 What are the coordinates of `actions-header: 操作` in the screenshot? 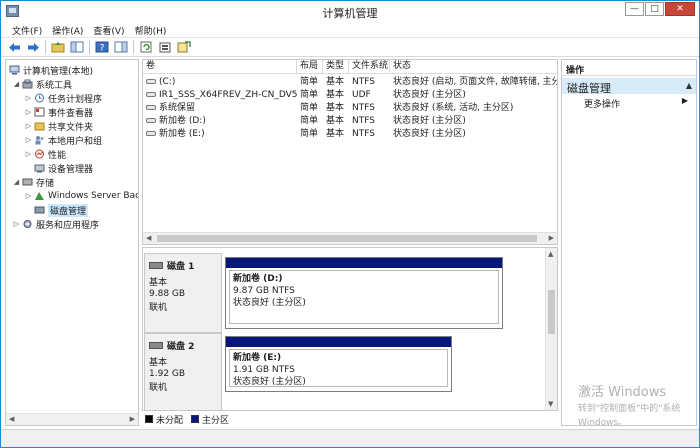 It's located at (629, 68).